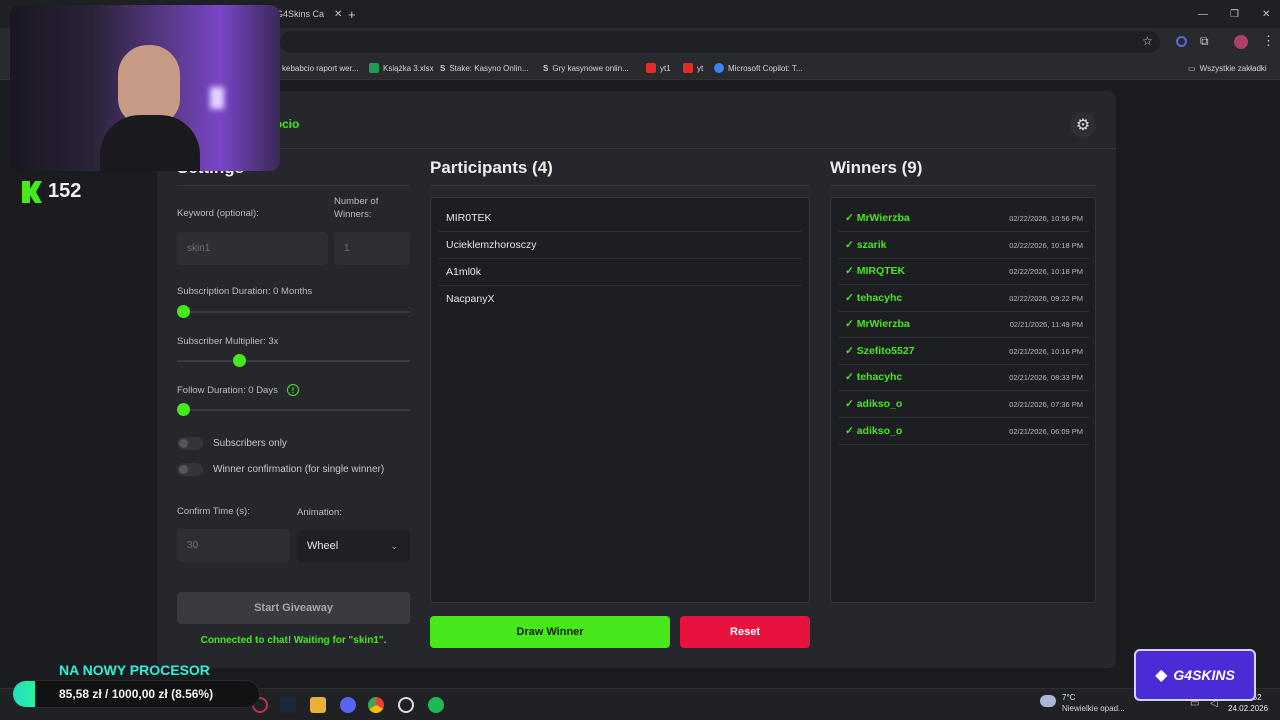 This screenshot has height=720, width=1280. Describe the element at coordinates (293, 390) in the screenshot. I see `info-icon: !` at that location.